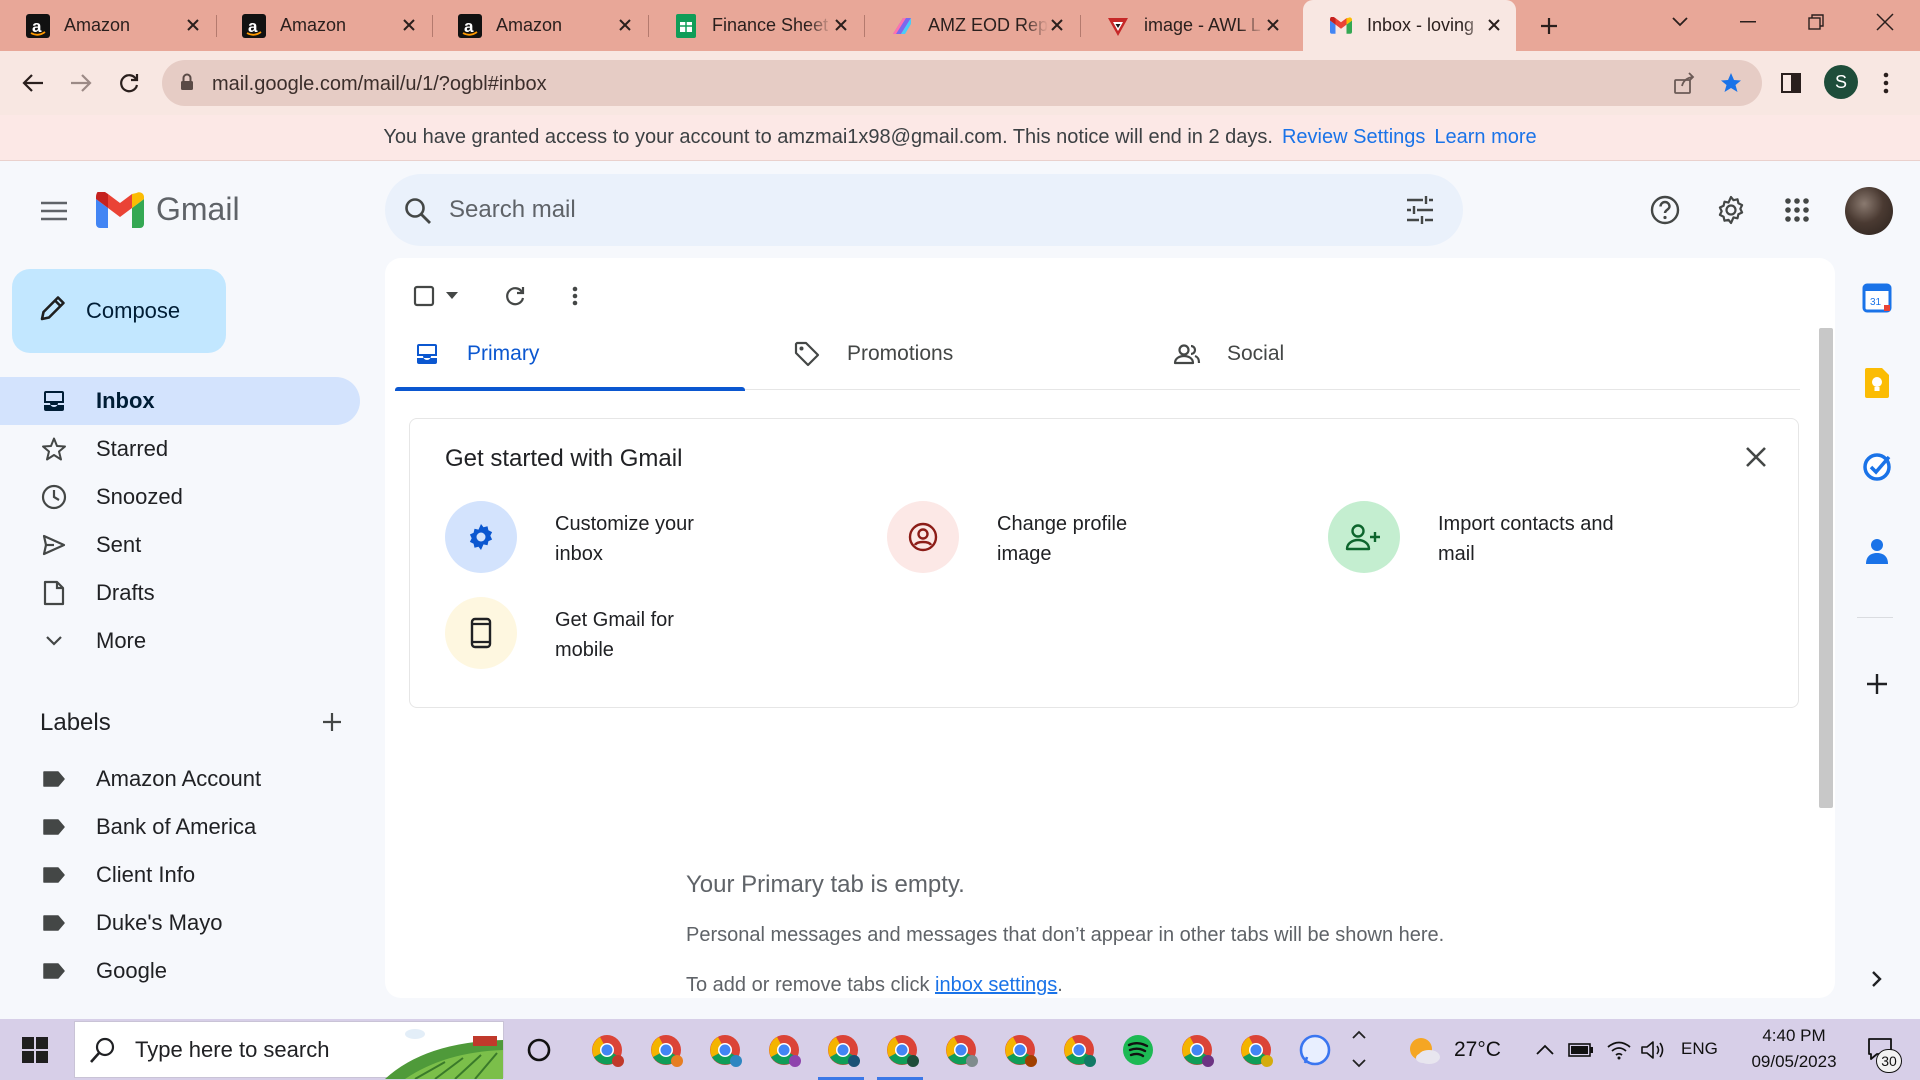 The width and height of the screenshot is (1920, 1080). I want to click on inbox-settings-link: inbox settings, so click(996, 985).